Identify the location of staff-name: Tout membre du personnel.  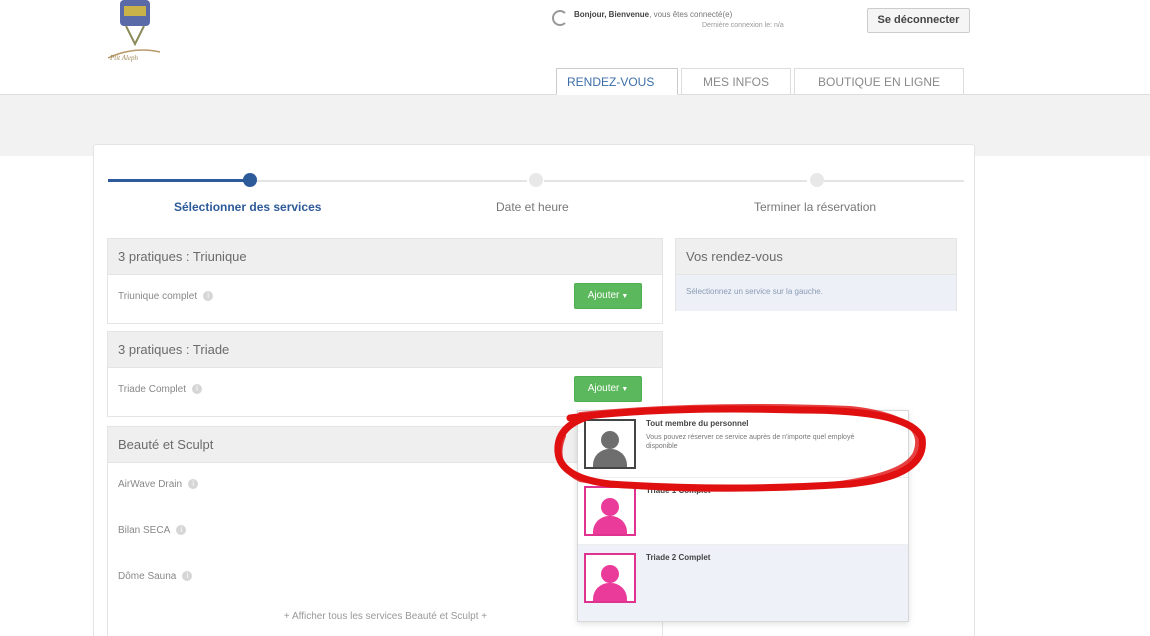
(697, 423).